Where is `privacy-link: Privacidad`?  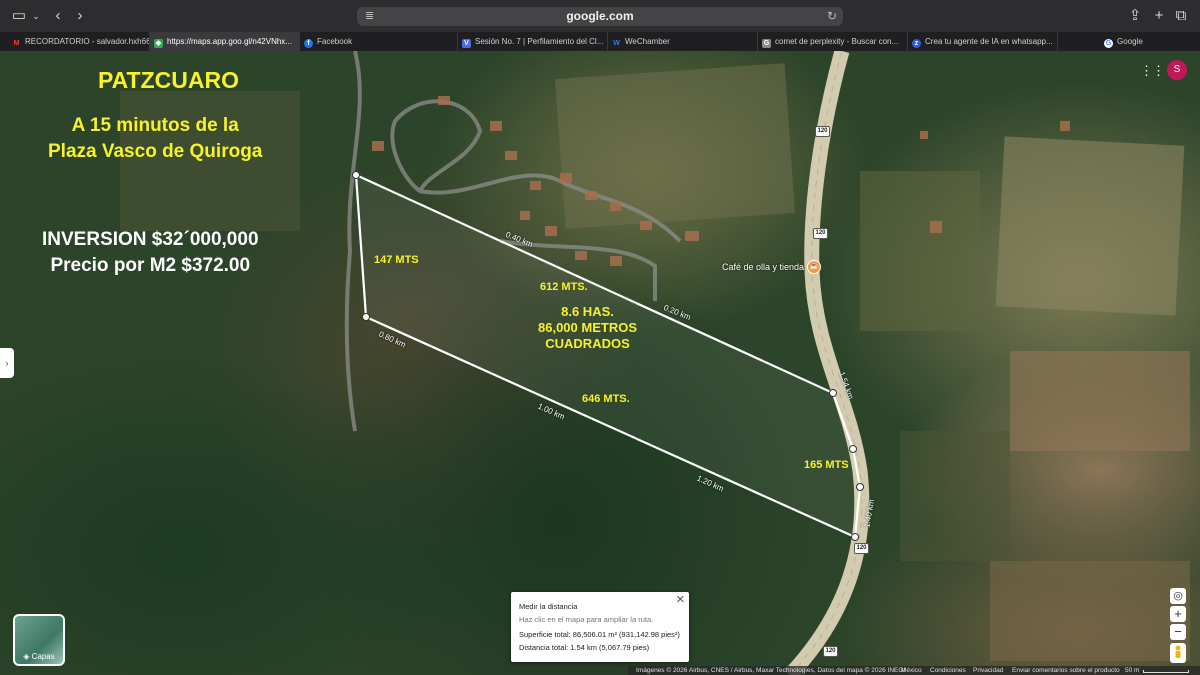 privacy-link: Privacidad is located at coordinates (988, 670).